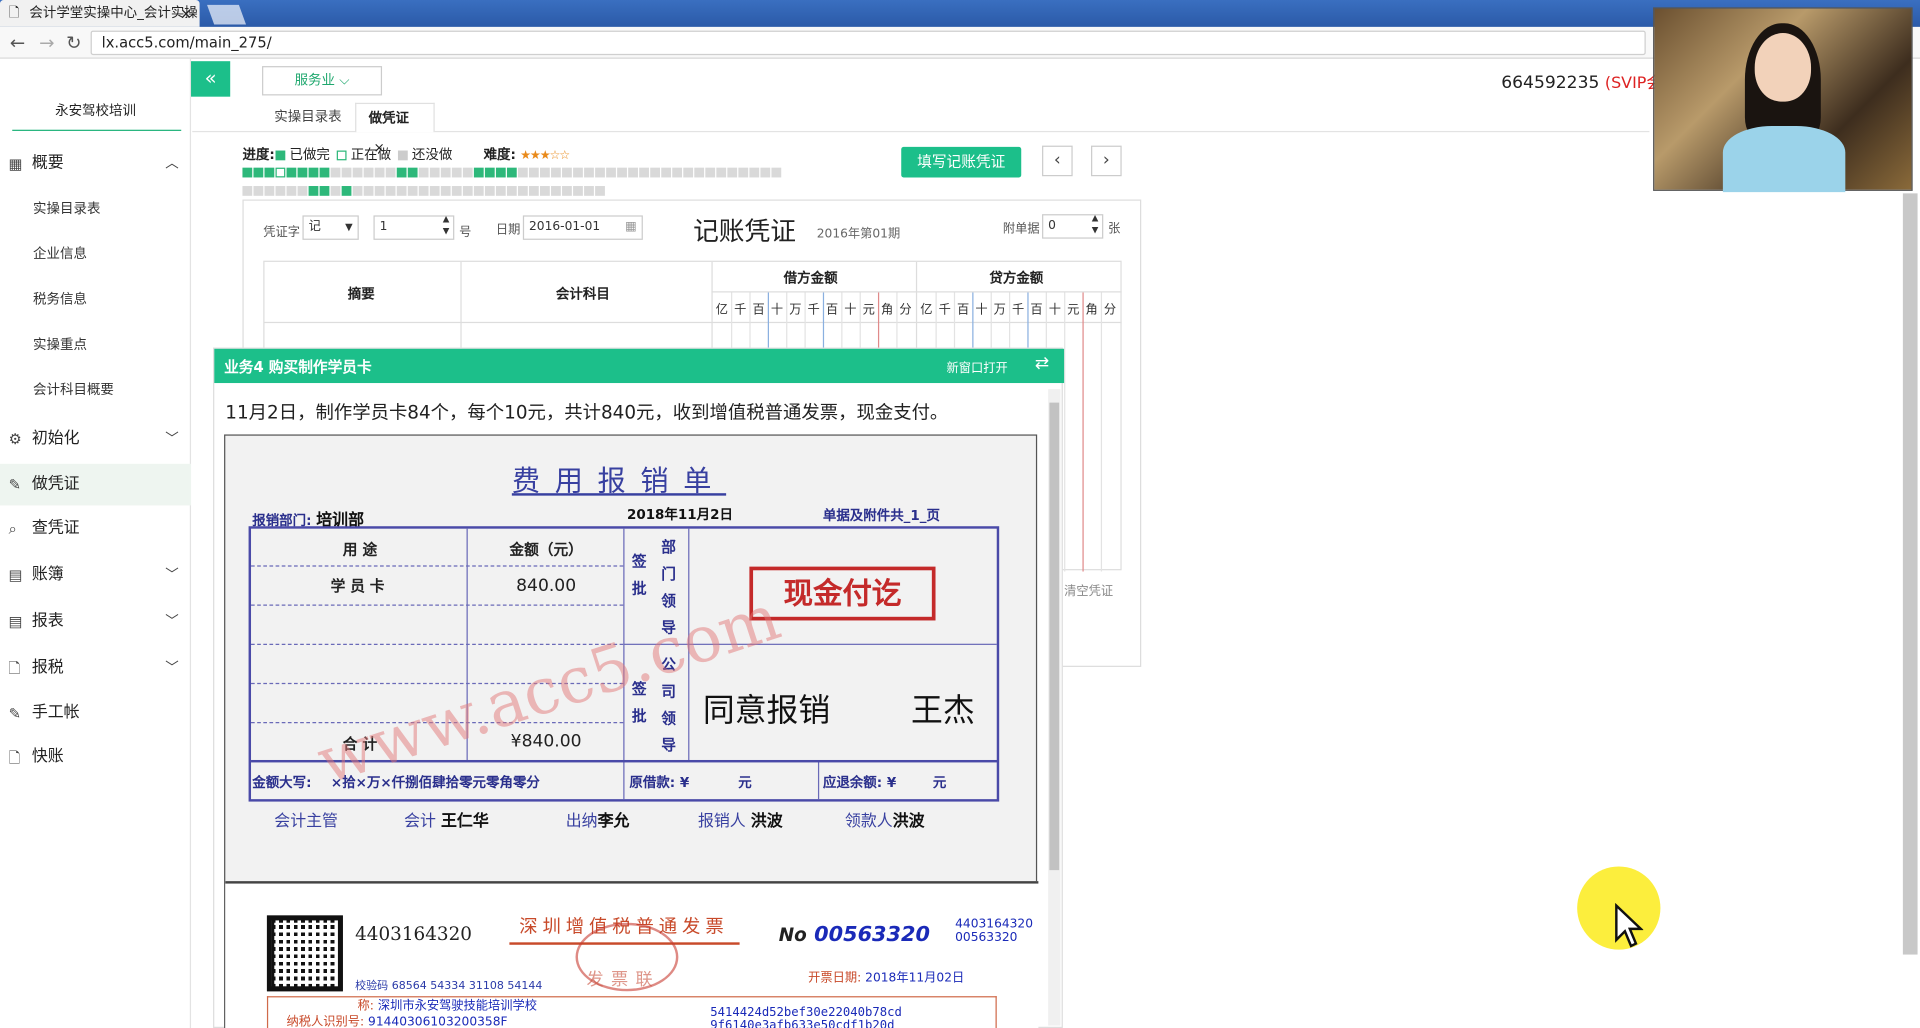 The height and width of the screenshot is (1028, 1920). Describe the element at coordinates (1088, 589) in the screenshot. I see `clear-voucher-button: 清空凭证` at that location.